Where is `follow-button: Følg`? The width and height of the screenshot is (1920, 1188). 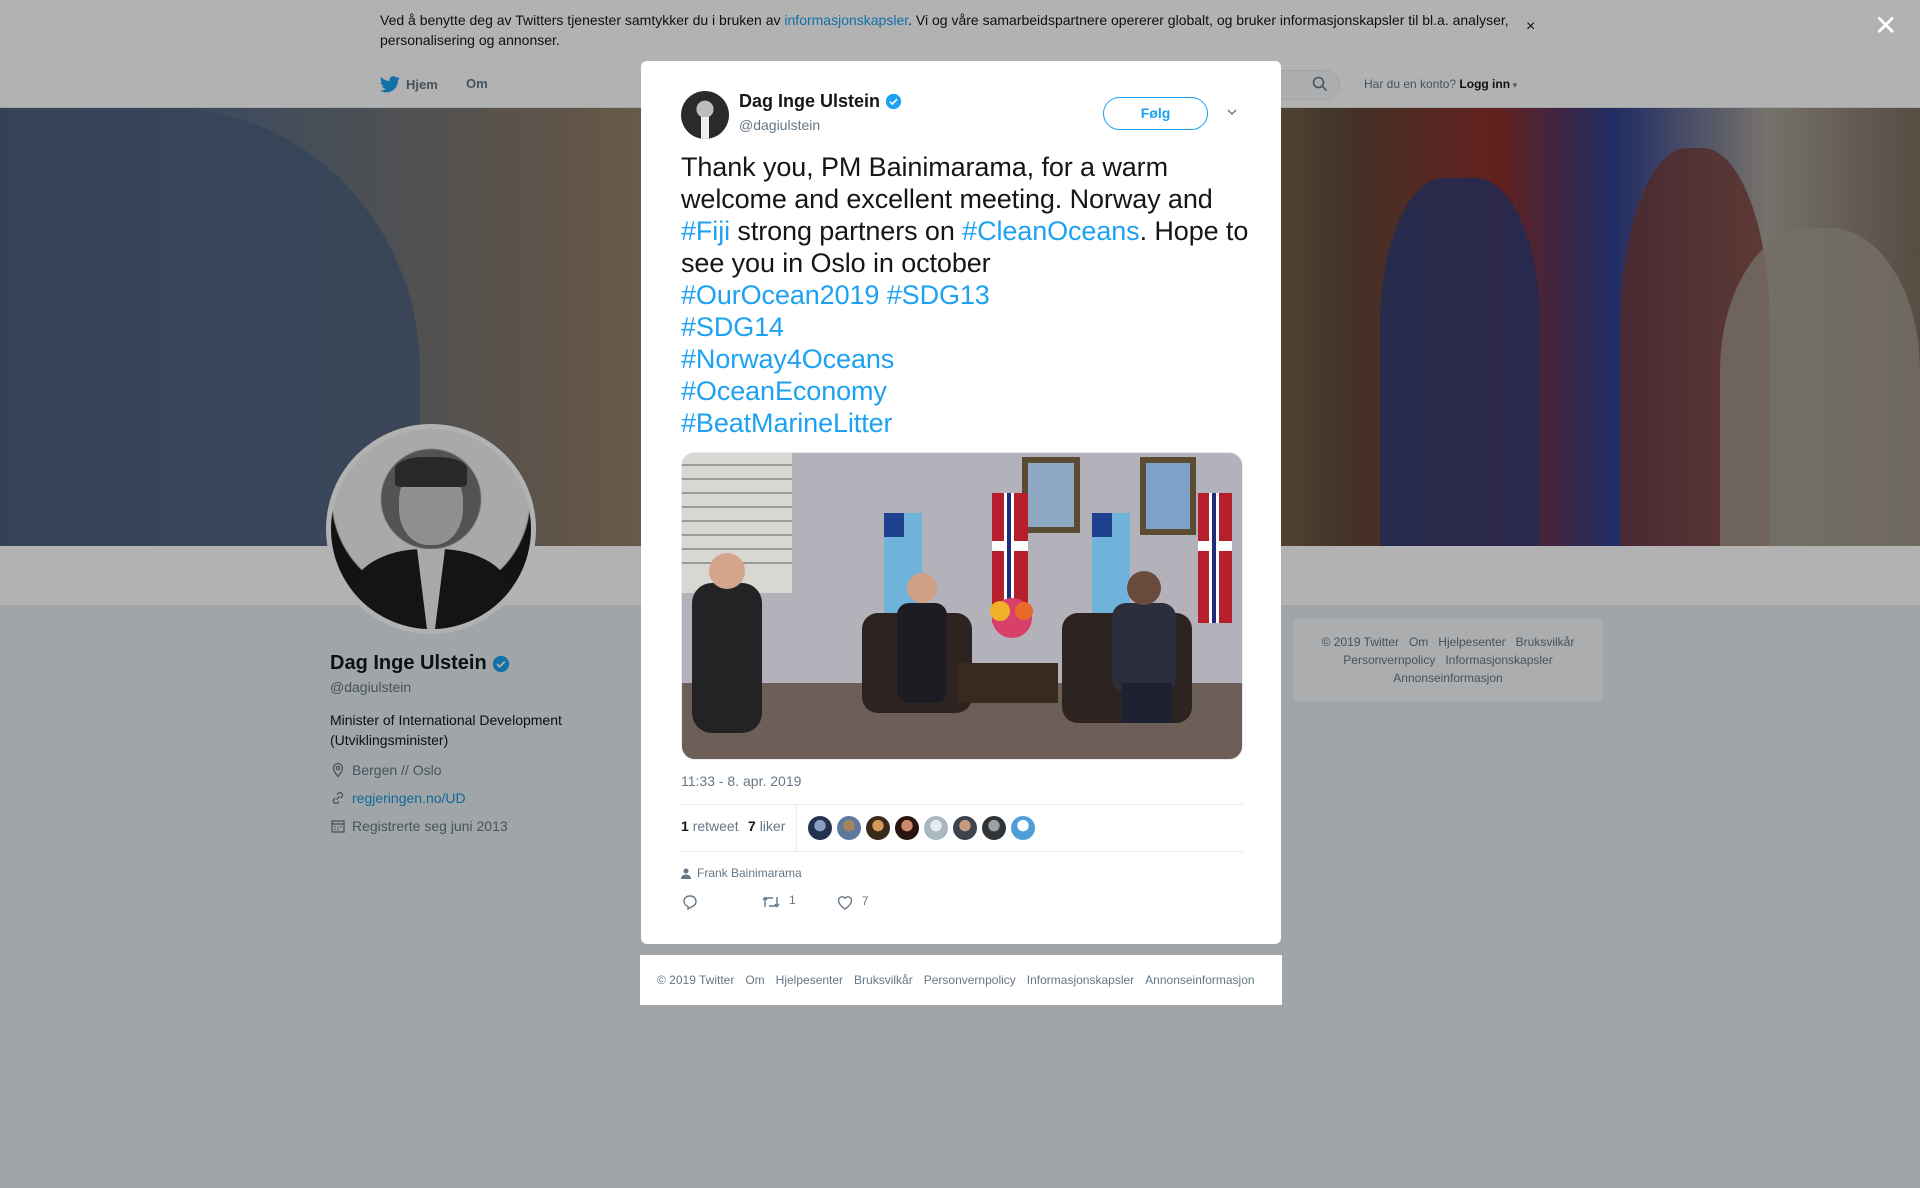
follow-button: Følg is located at coordinates (1155, 113).